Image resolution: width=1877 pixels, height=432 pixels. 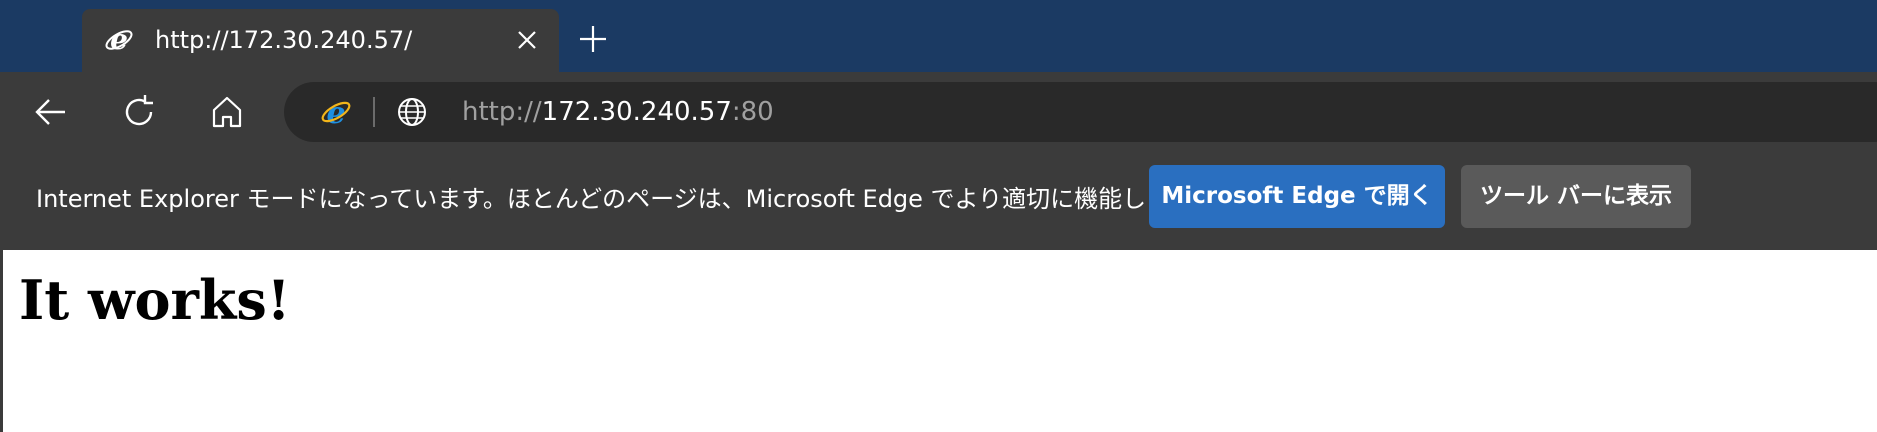 I want to click on open-in-edge-button: Microsoft Edge で開く, so click(x=1297, y=196).